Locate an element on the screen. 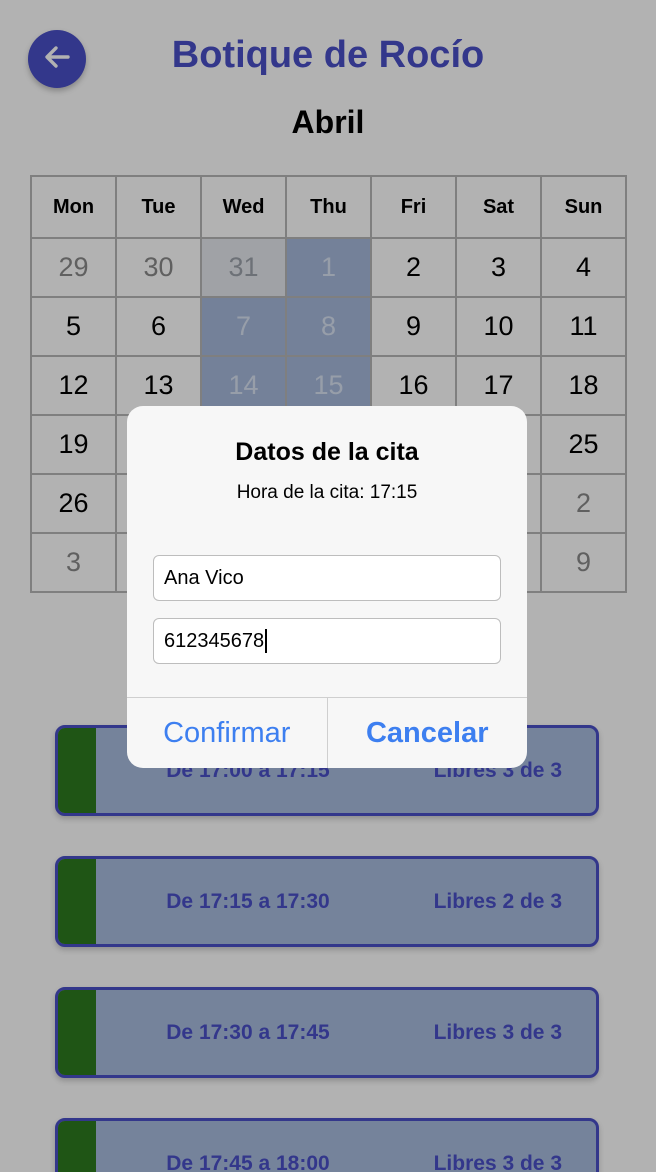 Image resolution: width=656 pixels, height=1172 pixels. dialog-actions: Confirmar Cancelar is located at coordinates (327, 732).